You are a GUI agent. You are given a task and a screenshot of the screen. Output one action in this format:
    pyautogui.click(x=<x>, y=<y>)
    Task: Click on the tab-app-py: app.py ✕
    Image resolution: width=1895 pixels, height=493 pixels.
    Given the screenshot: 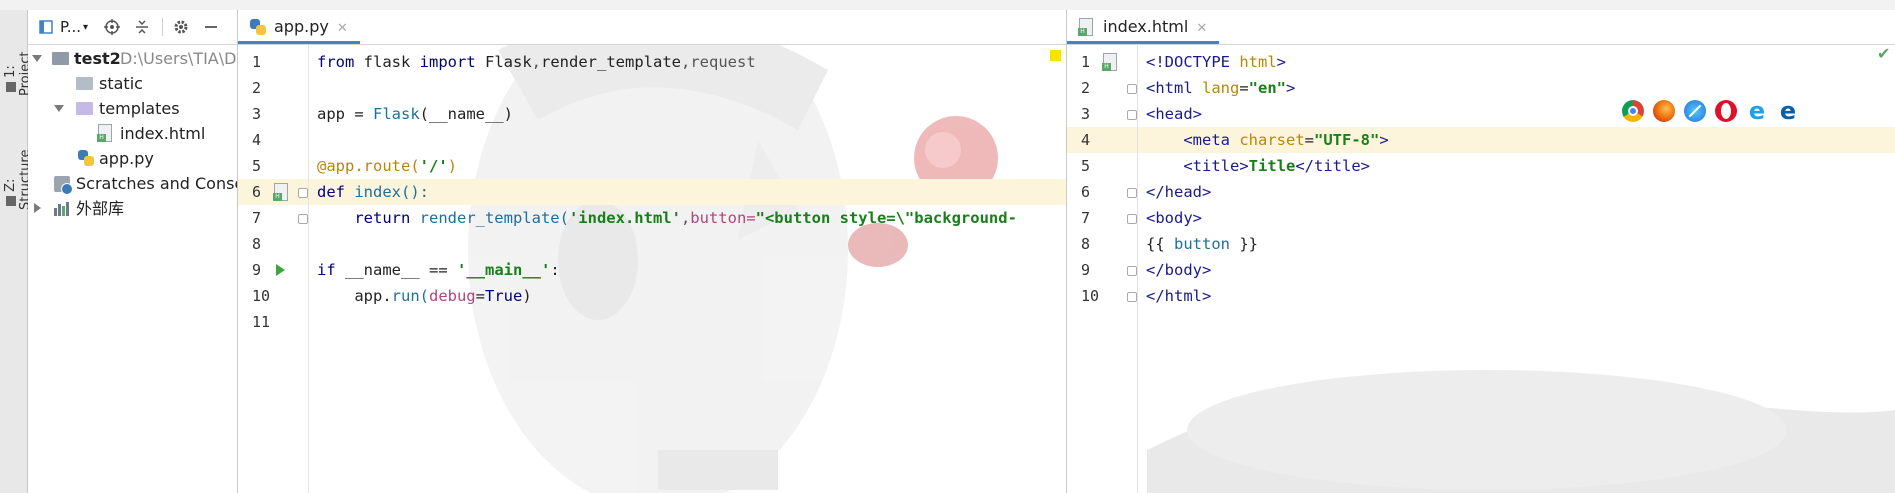 What is the action you would take?
    pyautogui.click(x=299, y=27)
    